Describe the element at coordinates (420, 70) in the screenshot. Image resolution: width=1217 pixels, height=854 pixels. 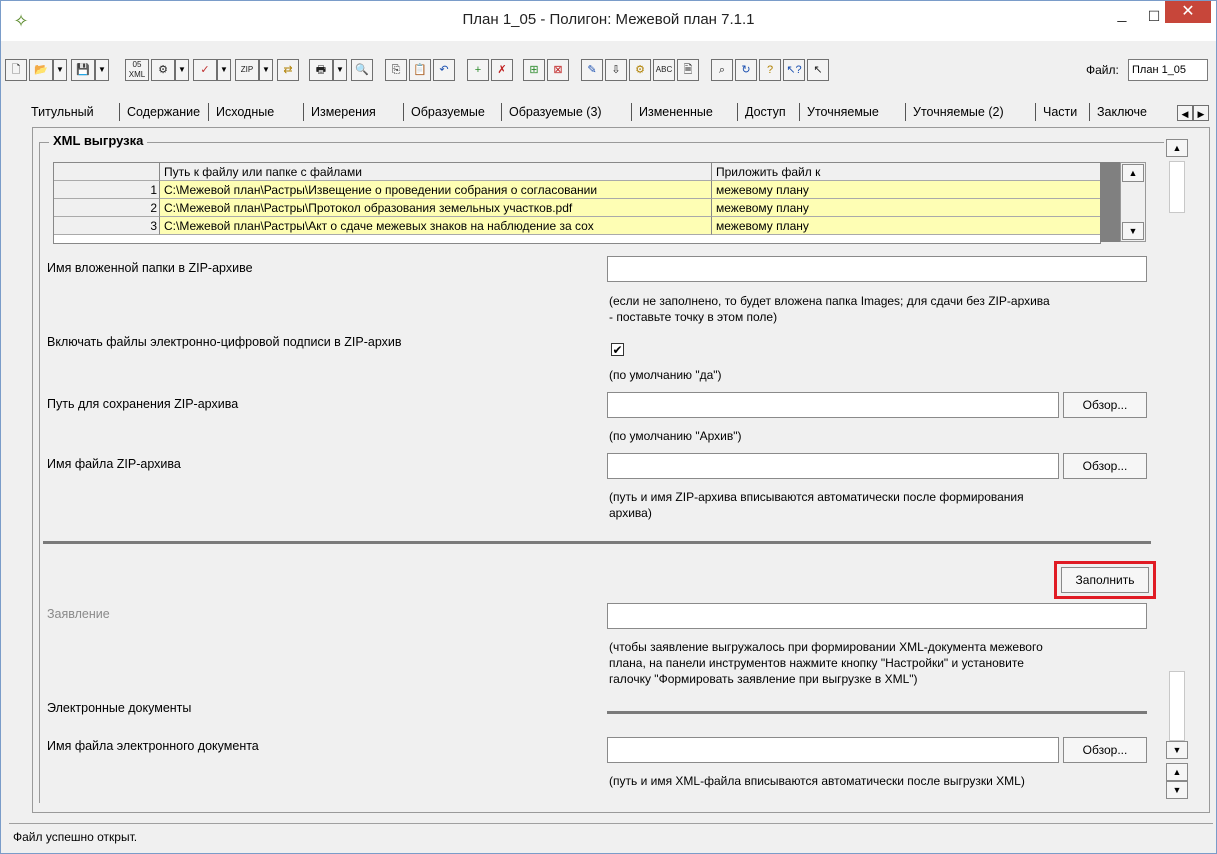
I see `paste-icon: 📋` at that location.